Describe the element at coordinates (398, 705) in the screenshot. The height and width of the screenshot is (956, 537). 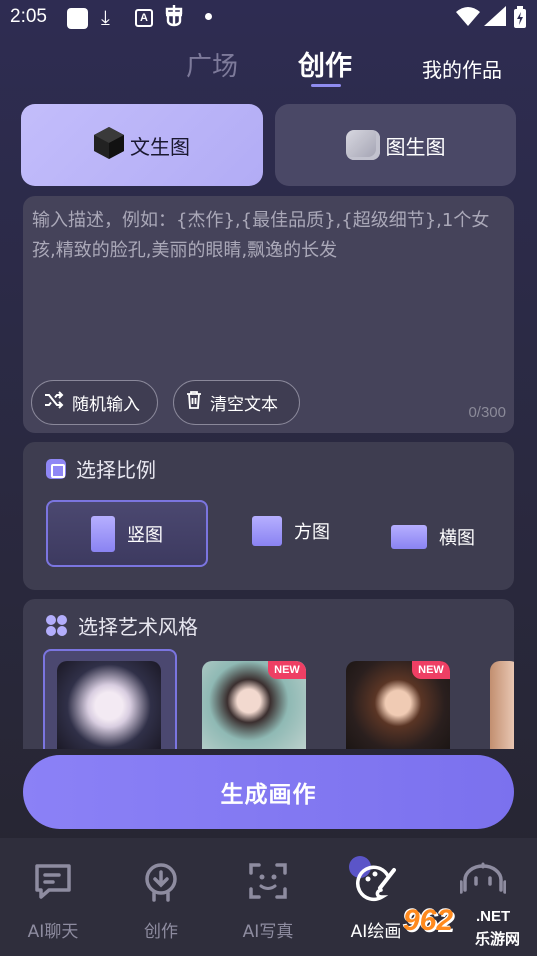
I see `style-thumb-3: NEW` at that location.